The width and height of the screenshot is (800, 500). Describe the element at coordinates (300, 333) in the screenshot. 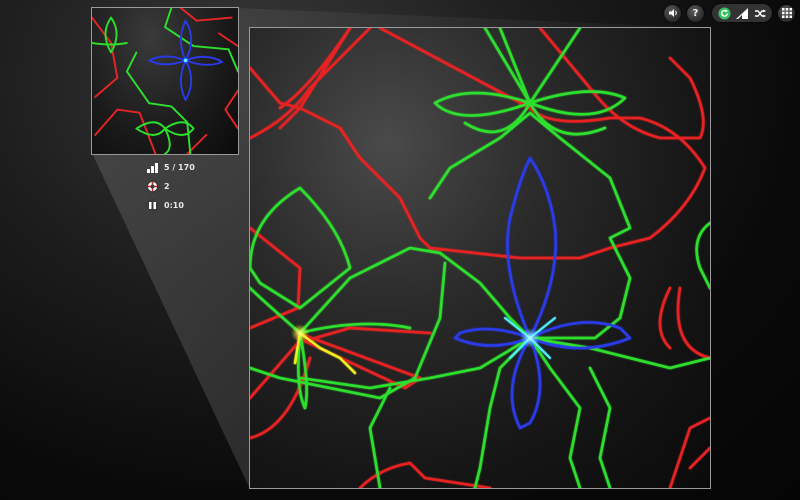

I see `junction-left` at that location.